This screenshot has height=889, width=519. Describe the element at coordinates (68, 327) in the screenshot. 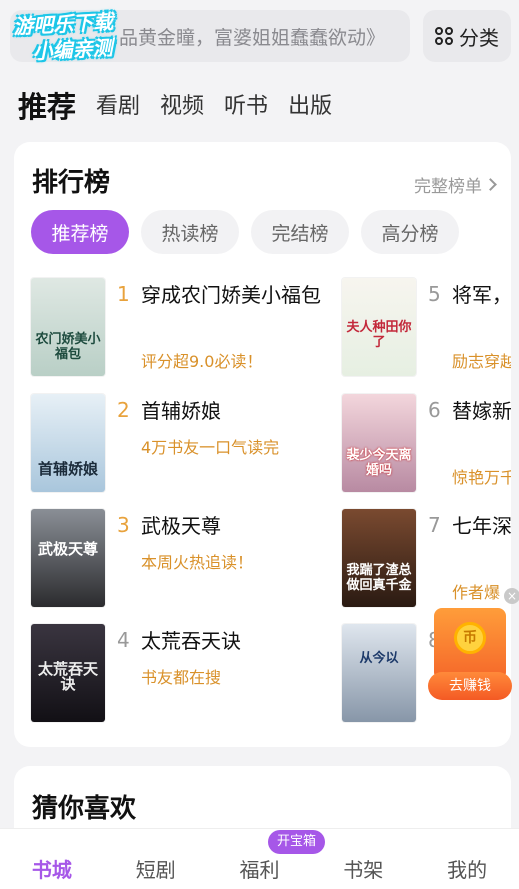

I see `book-cover: 农门娇美小福包` at that location.